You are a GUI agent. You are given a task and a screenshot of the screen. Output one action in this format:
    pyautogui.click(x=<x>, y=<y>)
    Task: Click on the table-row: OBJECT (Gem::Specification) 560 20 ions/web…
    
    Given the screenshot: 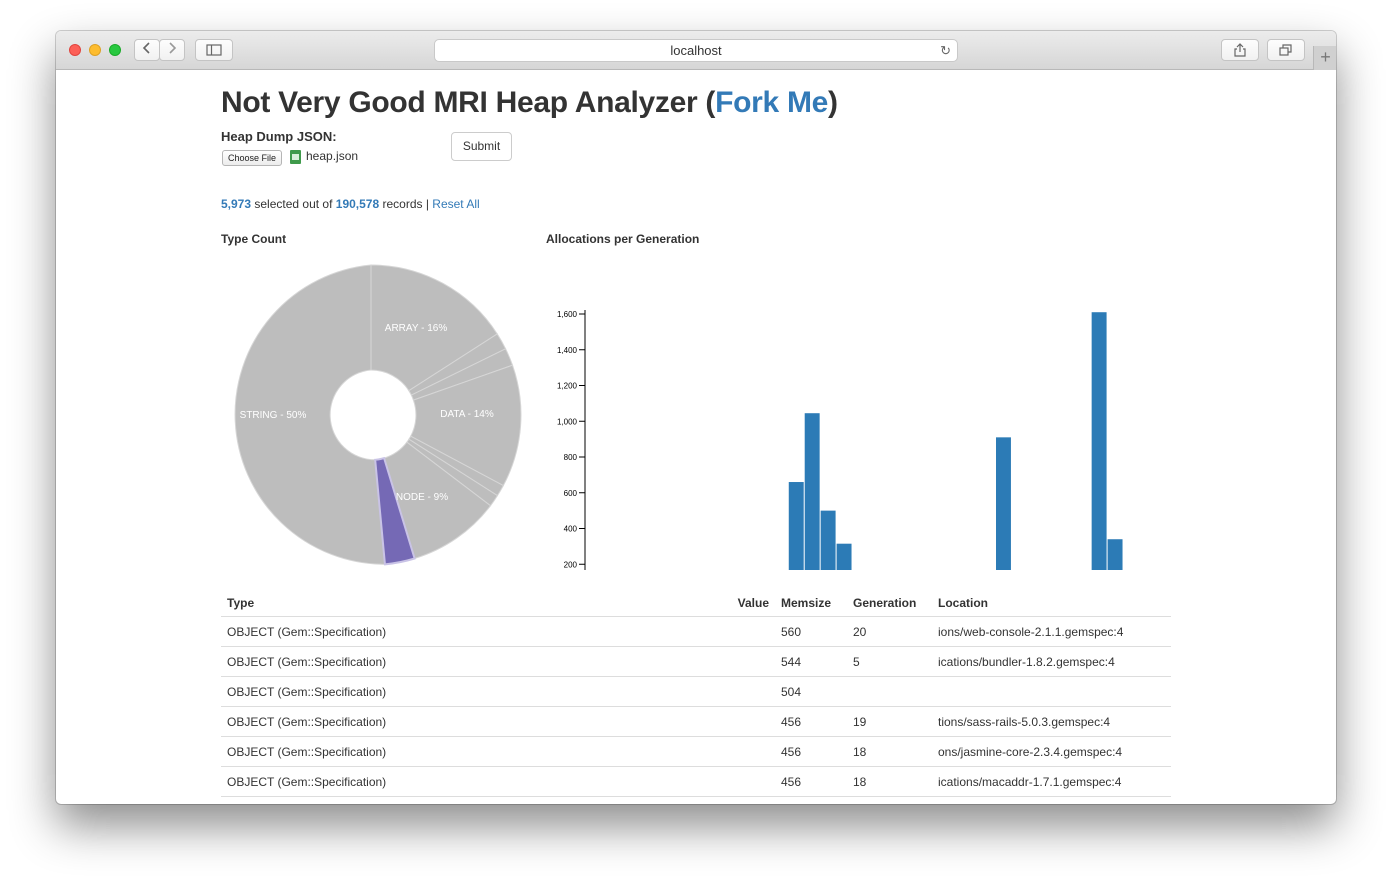 What is the action you would take?
    pyautogui.click(x=696, y=631)
    